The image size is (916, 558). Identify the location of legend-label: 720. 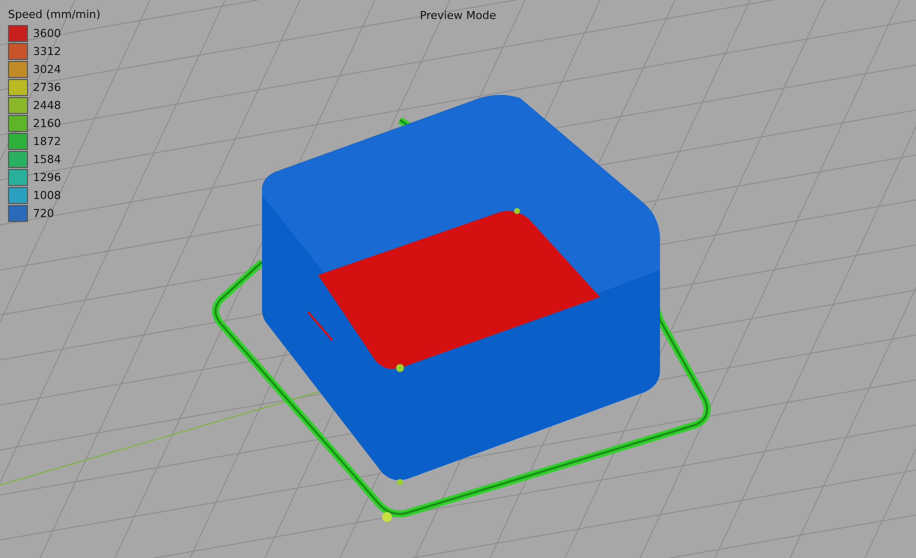
(43, 213).